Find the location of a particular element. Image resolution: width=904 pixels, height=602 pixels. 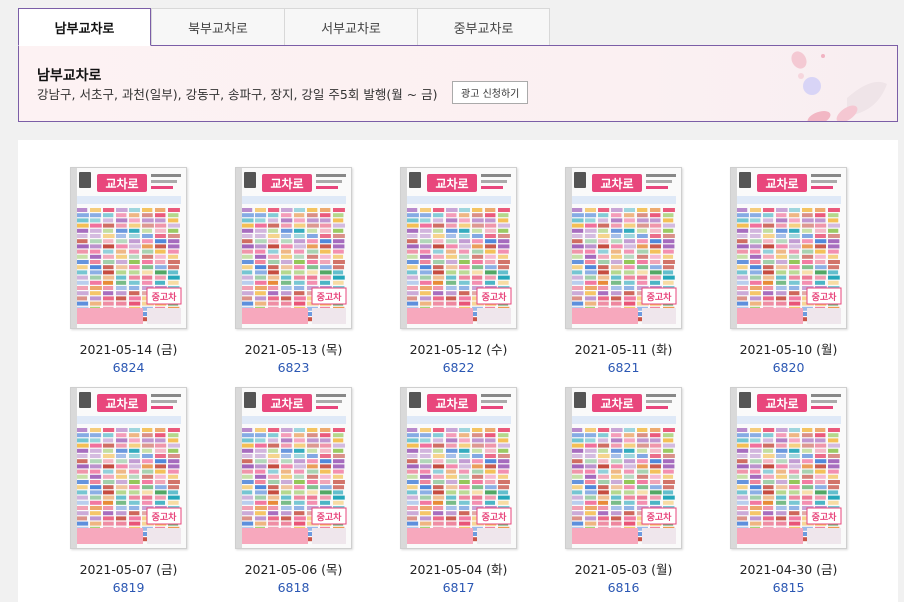

issue-card: 교차로 중고차 2021-05-04 (화) 6817 is located at coordinates (458, 491).